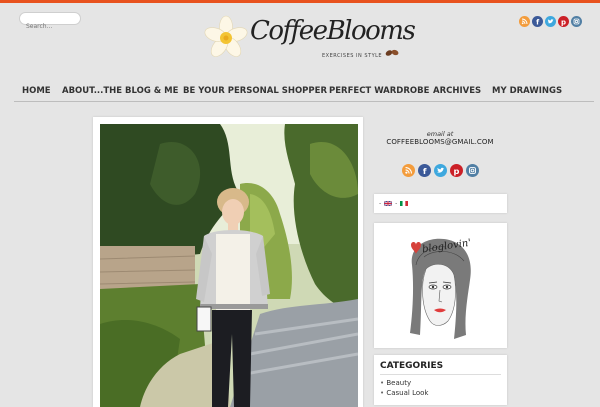  Describe the element at coordinates (412, 366) in the screenshot. I see `categories-title: CATEGORIES` at that location.